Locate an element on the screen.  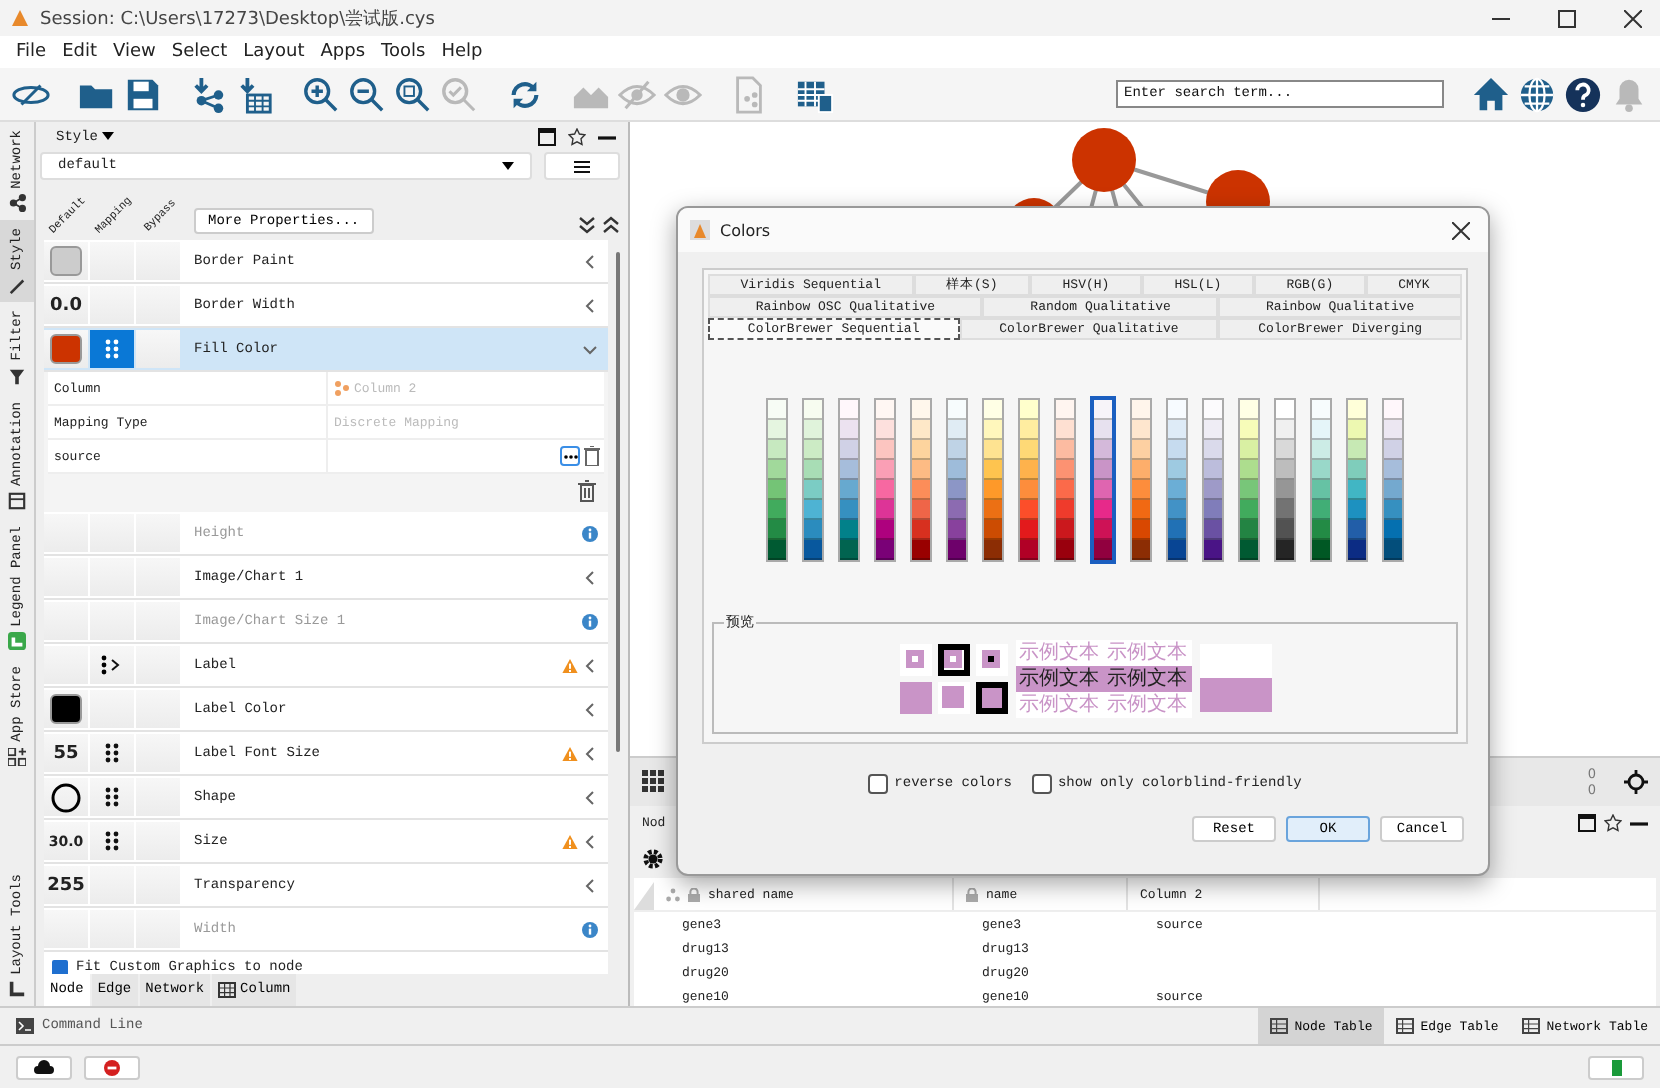
menu-item: Select is located at coordinates (199, 52).